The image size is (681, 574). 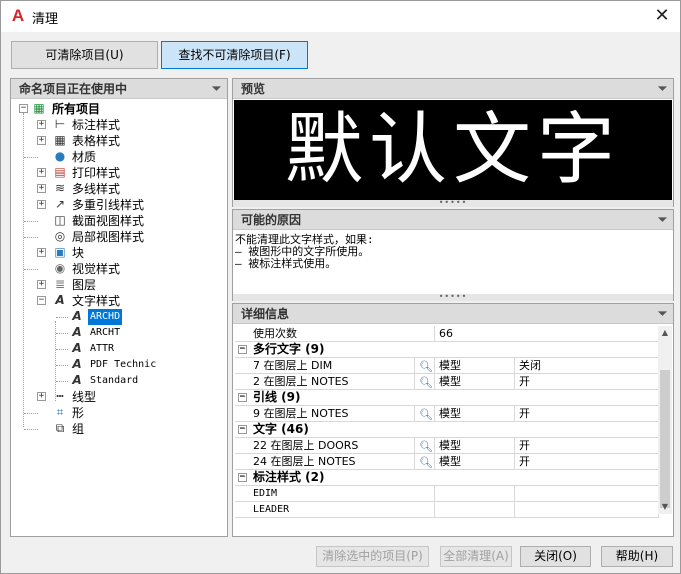 I want to click on scroll-up-icon: ▲, so click(x=665, y=333).